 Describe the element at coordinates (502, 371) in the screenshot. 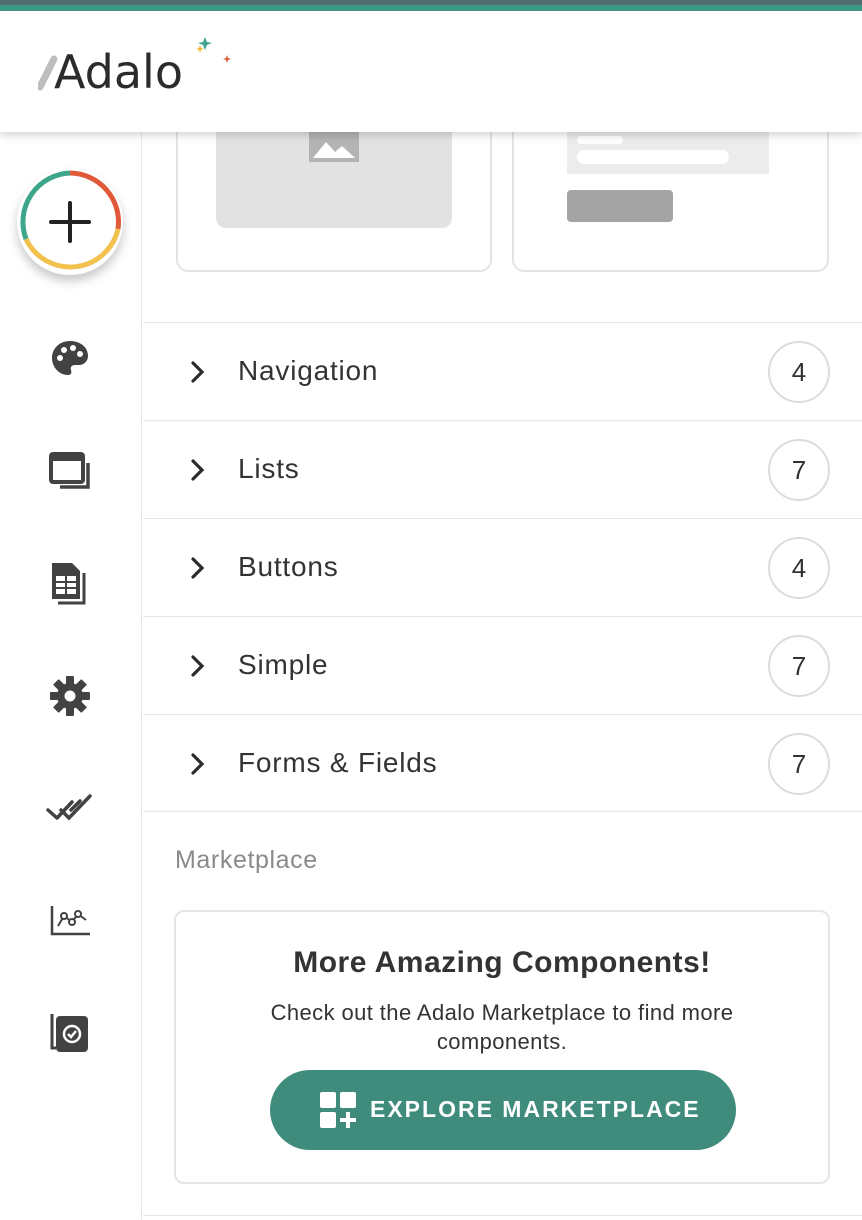

I see `category-navigation: Navigation 4` at that location.